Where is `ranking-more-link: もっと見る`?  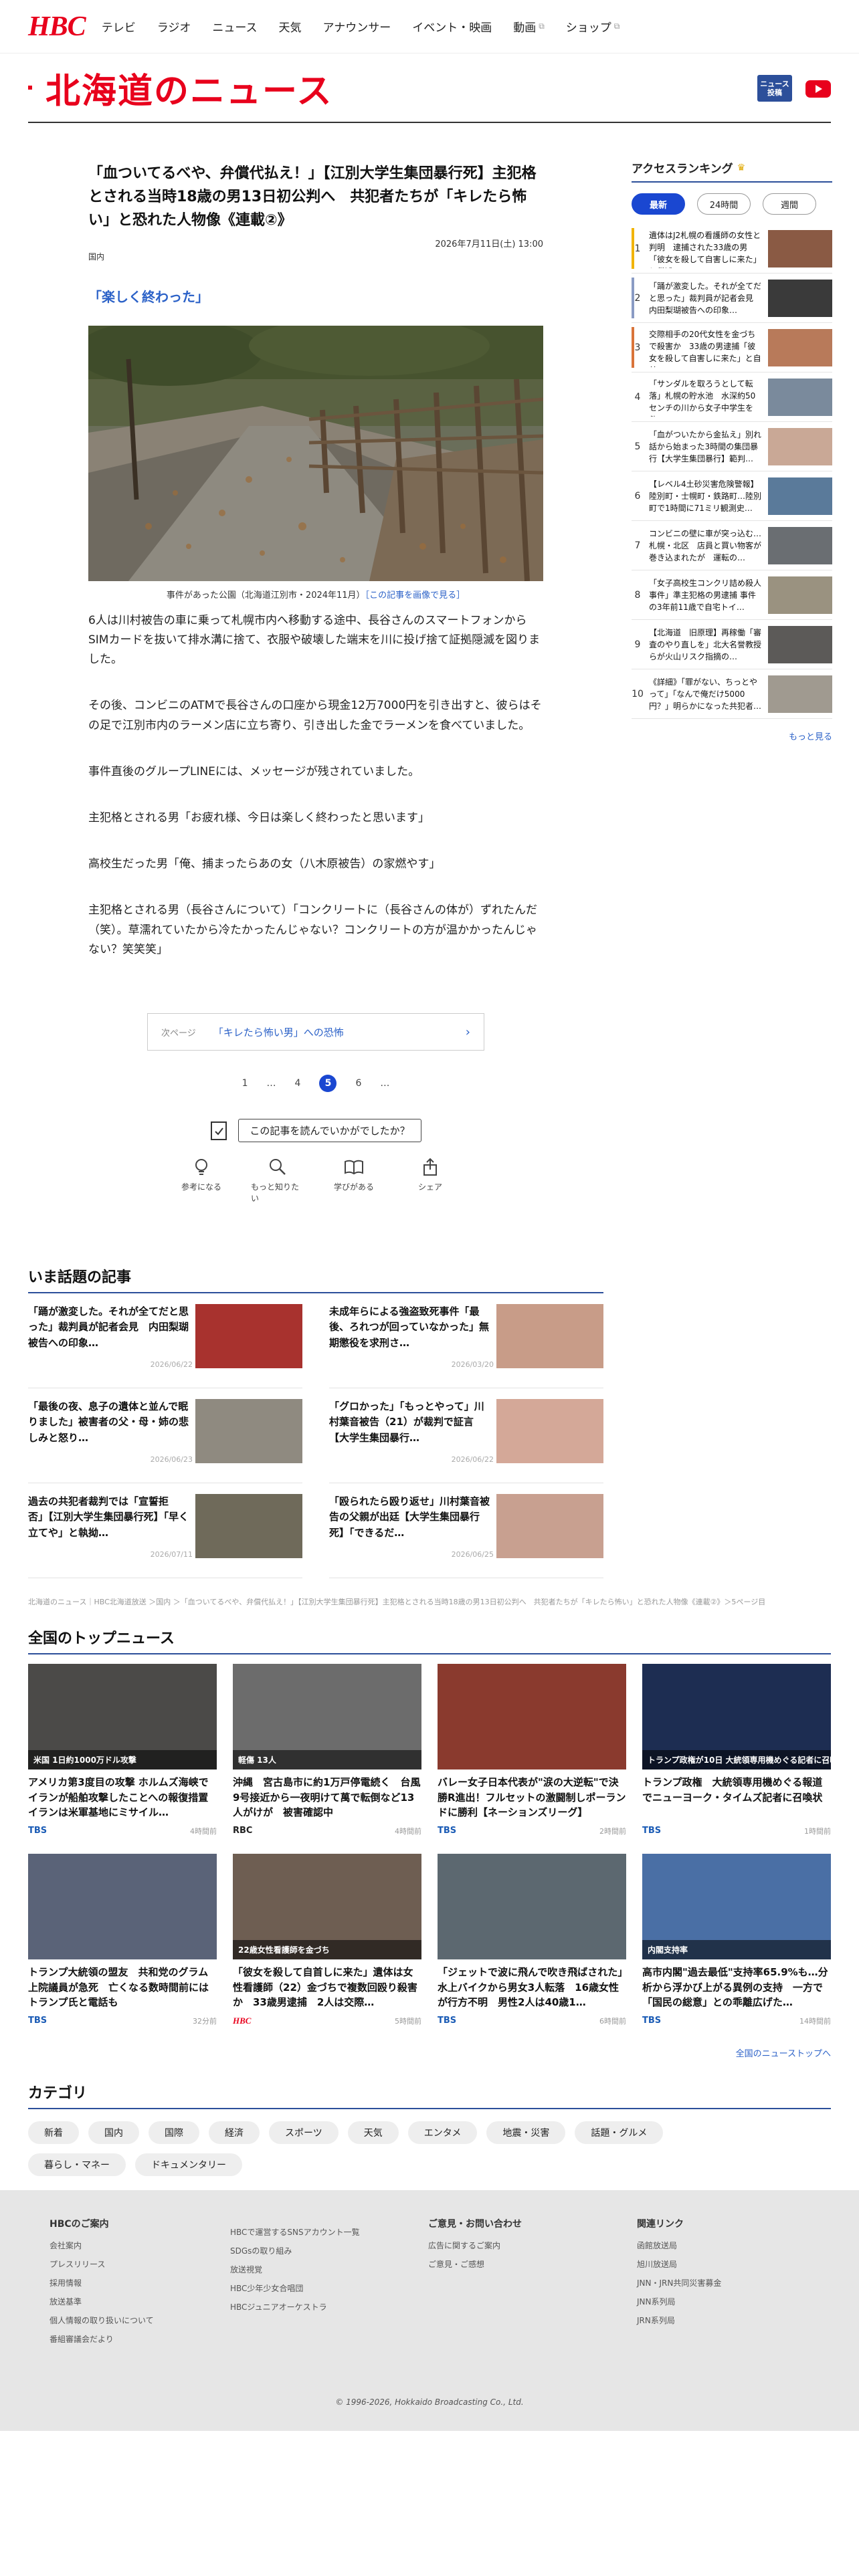
ranking-more-link: もっと見る is located at coordinates (732, 736).